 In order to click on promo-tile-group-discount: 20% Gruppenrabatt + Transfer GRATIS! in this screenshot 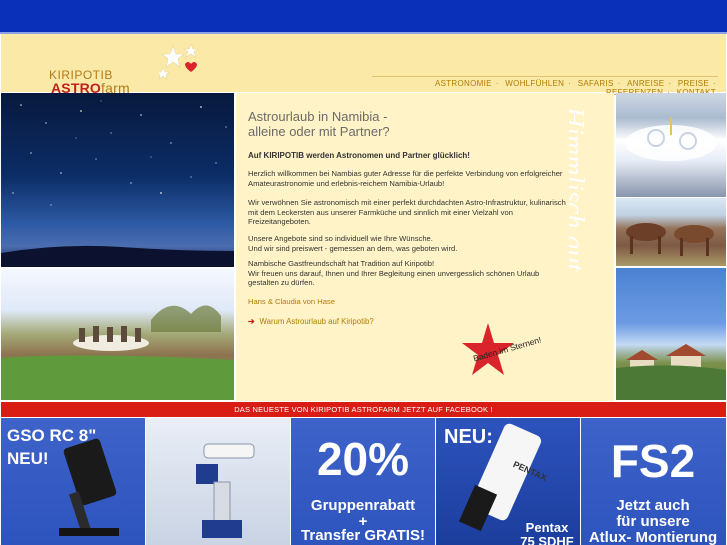, I will do `click(363, 481)`.